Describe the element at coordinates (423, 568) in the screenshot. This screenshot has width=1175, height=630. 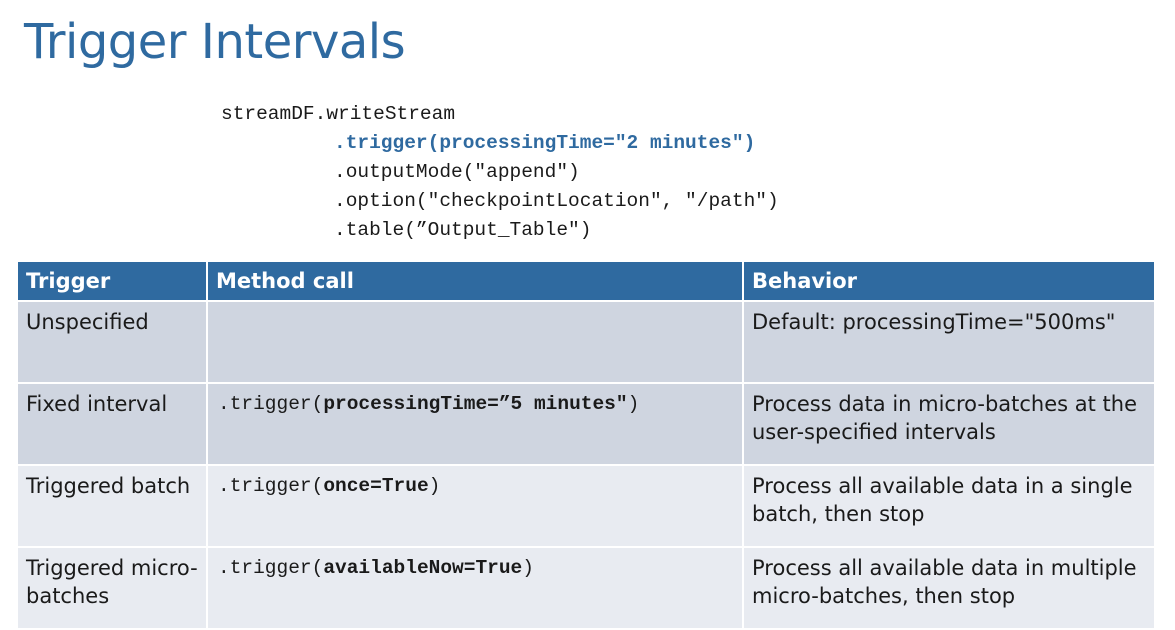
I see `method-arg: availableNow=True` at that location.